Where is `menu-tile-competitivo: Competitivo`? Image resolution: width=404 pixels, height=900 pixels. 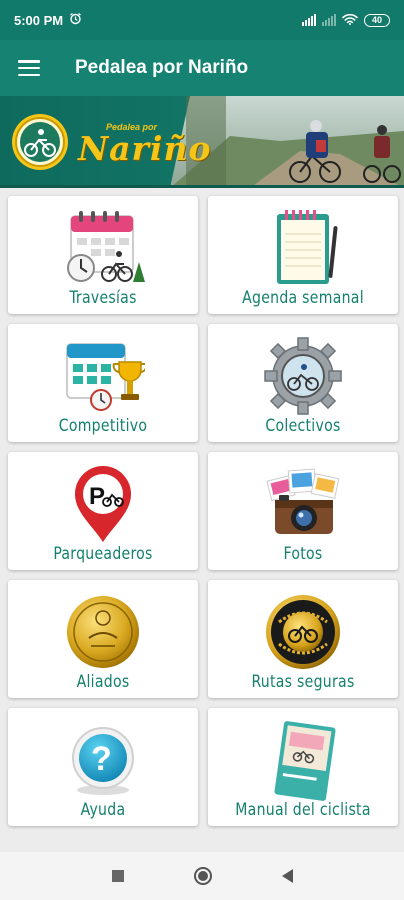
menu-tile-competitivo: Competitivo is located at coordinates (103, 383).